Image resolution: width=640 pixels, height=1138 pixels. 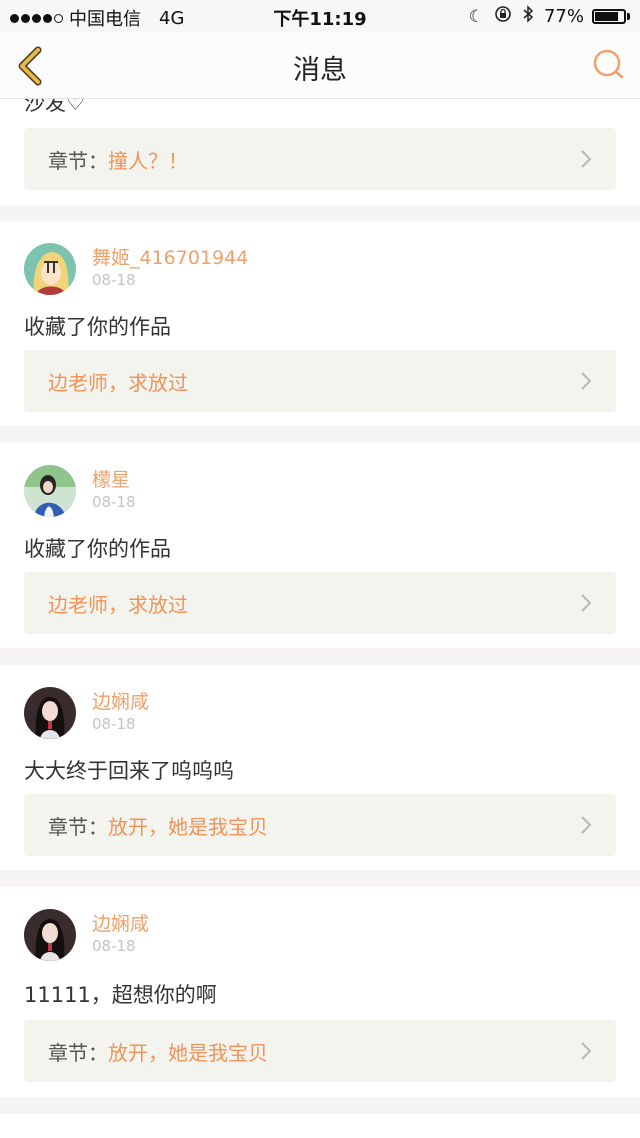 What do you see at coordinates (320, 16) in the screenshot?
I see `status-bar: 中国电信 4G 下午11:19 ☾ 77%` at bounding box center [320, 16].